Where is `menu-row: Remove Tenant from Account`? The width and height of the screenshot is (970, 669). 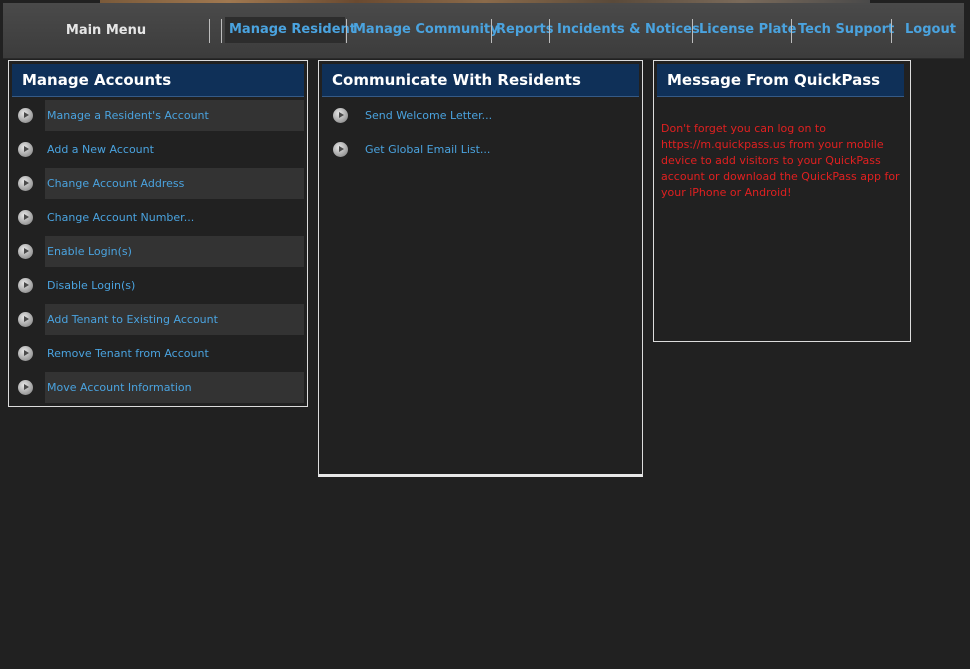
menu-row: Remove Tenant from Account is located at coordinates (158, 353).